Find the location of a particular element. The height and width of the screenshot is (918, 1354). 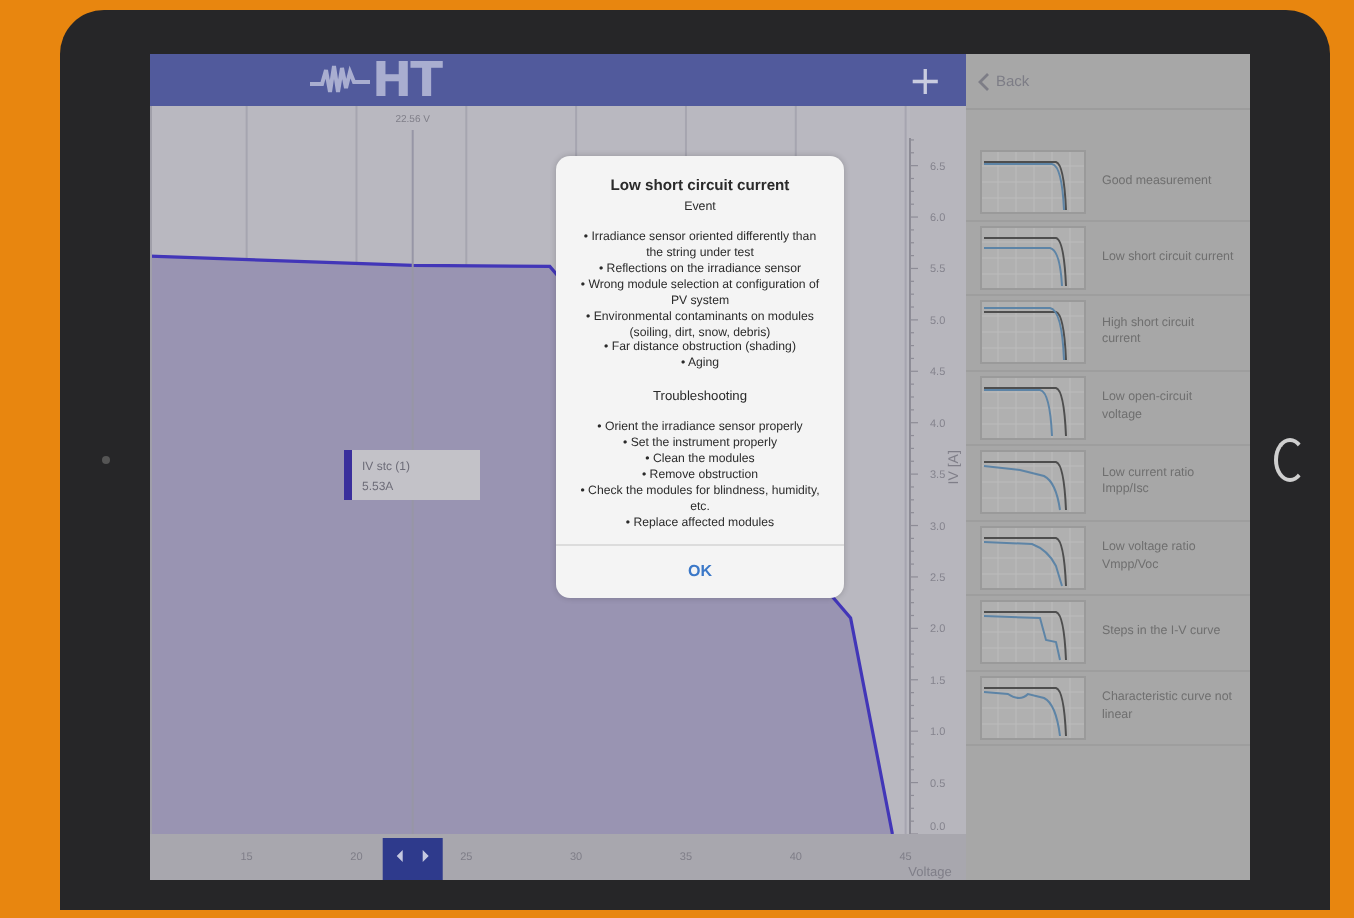

home-button is located at coordinates (1290, 460).